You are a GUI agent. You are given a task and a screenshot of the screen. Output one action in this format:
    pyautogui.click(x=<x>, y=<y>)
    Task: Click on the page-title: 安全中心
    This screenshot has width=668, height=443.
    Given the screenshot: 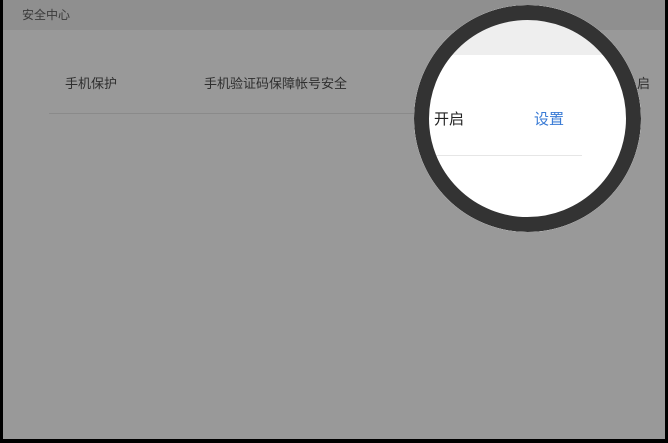 What is the action you would take?
    pyautogui.click(x=46, y=15)
    